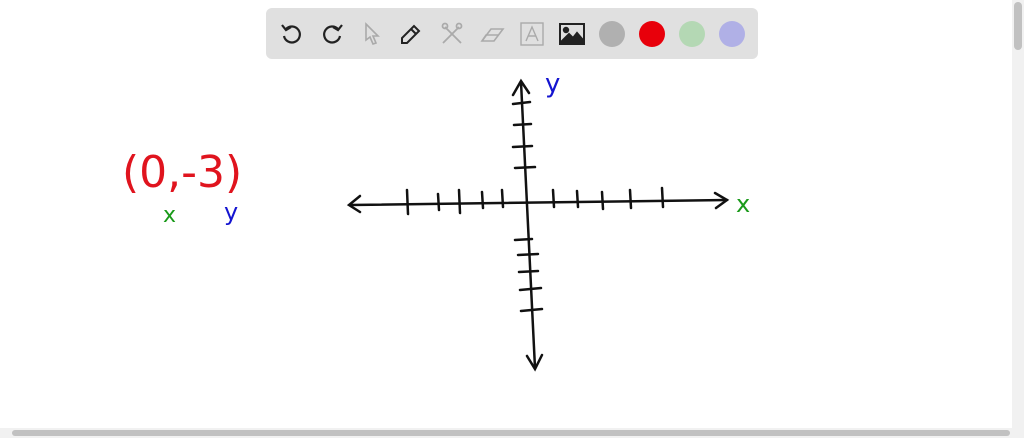 The width and height of the screenshot is (1024, 438). Describe the element at coordinates (182, 172) in the screenshot. I see `point-label: (0,-3)` at that location.